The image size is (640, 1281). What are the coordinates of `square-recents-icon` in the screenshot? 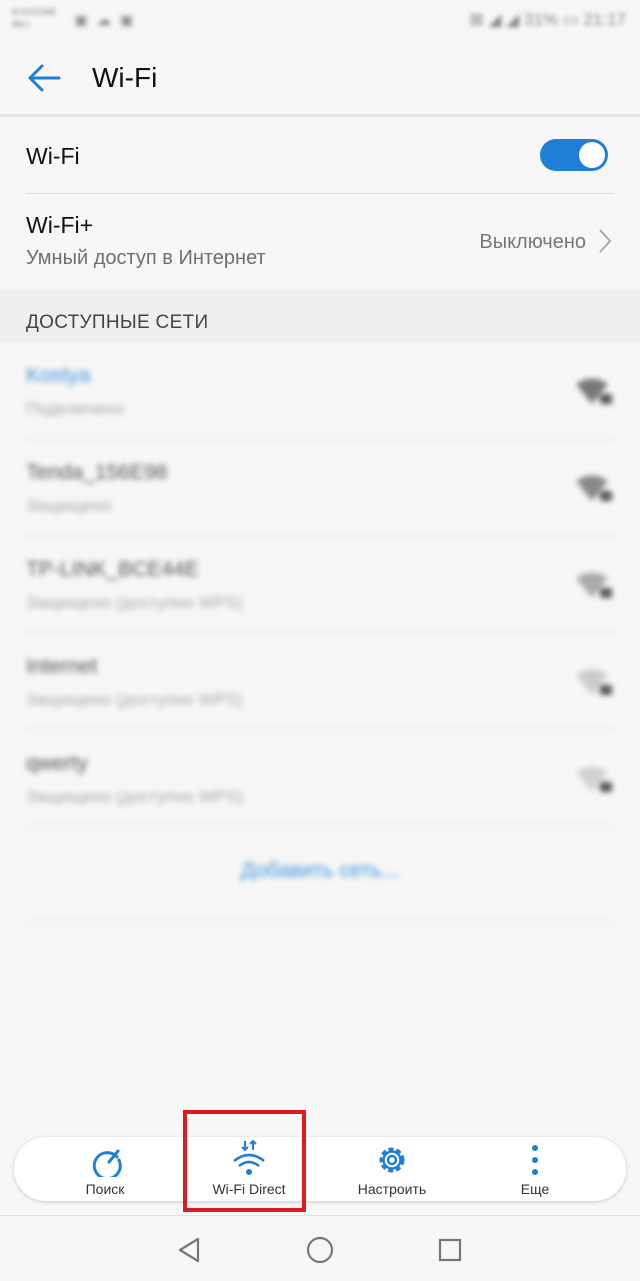 It's located at (450, 1250).